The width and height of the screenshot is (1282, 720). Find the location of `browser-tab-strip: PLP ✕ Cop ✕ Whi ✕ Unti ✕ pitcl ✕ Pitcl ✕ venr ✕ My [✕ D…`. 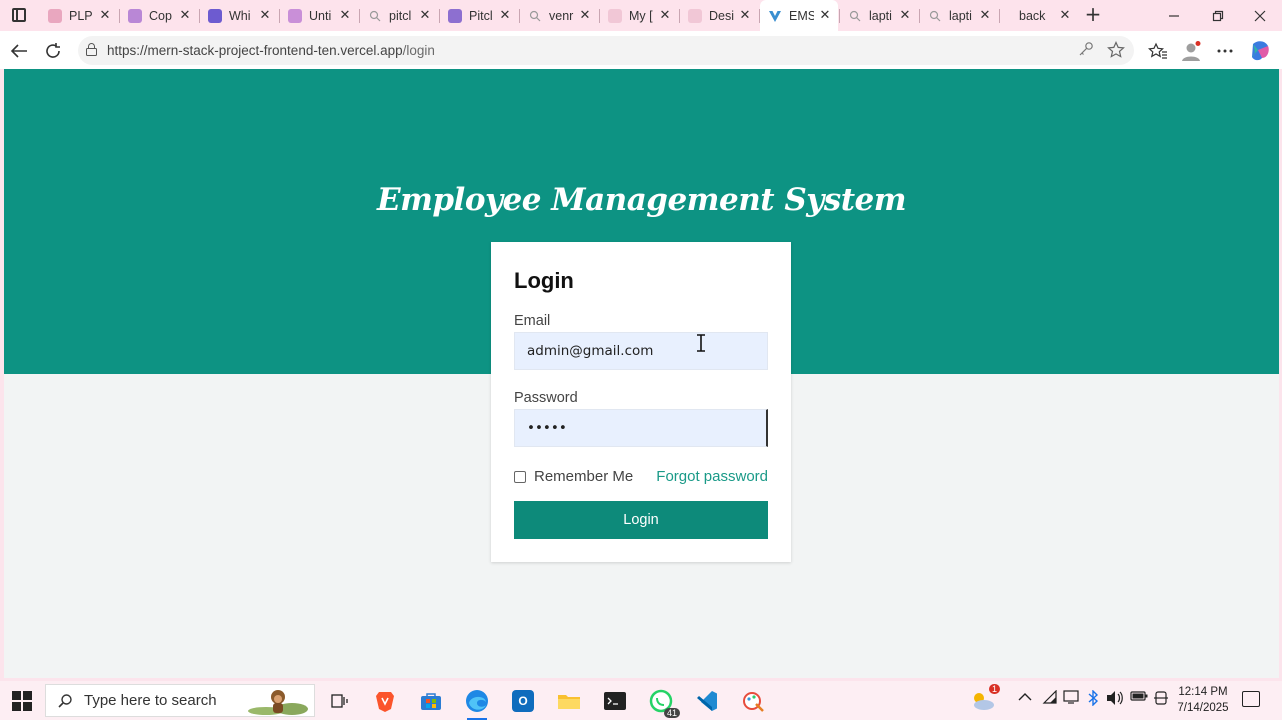

browser-tab-strip: PLP ✕ Cop ✕ Whi ✕ Unti ✕ pitcl ✕ Pitcl ✕ venr ✕ My [✕ D… is located at coordinates (641, 15).